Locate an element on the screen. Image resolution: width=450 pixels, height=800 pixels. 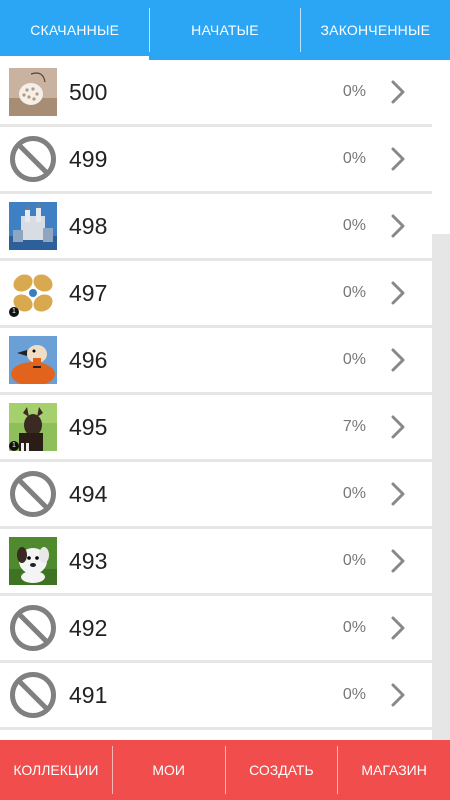
bottom-nav-bar: КОЛЛЕКЦИИ МОИ СОЗДАТЬ МАГАЗИН is located at coordinates (225, 770).